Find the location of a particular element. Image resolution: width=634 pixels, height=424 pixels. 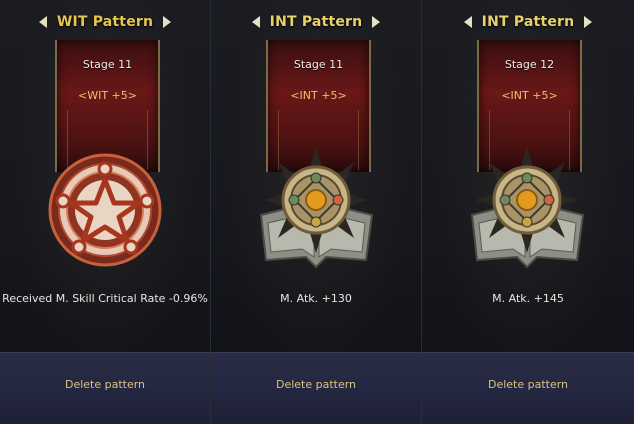

pattern-header: WIT Pattern is located at coordinates (105, 22).